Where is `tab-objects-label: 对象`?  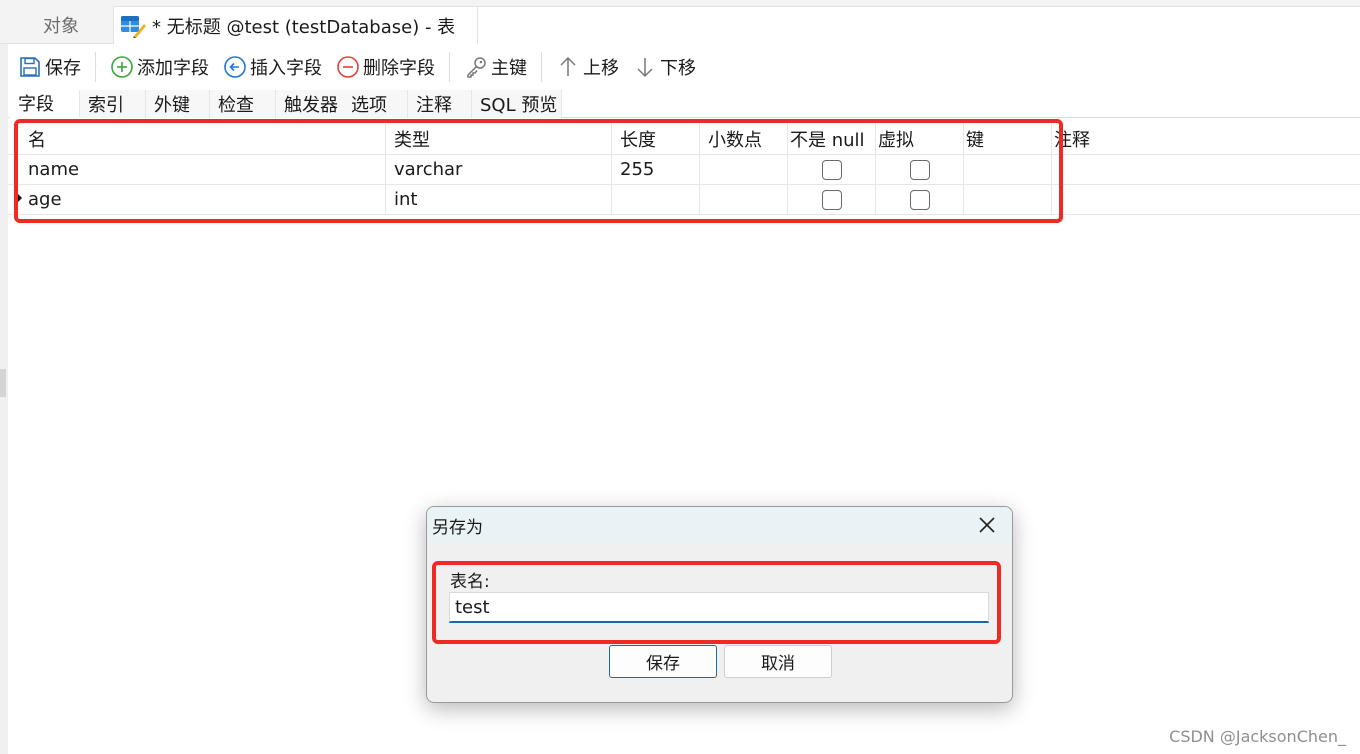 tab-objects-label: 对象 is located at coordinates (61, 26).